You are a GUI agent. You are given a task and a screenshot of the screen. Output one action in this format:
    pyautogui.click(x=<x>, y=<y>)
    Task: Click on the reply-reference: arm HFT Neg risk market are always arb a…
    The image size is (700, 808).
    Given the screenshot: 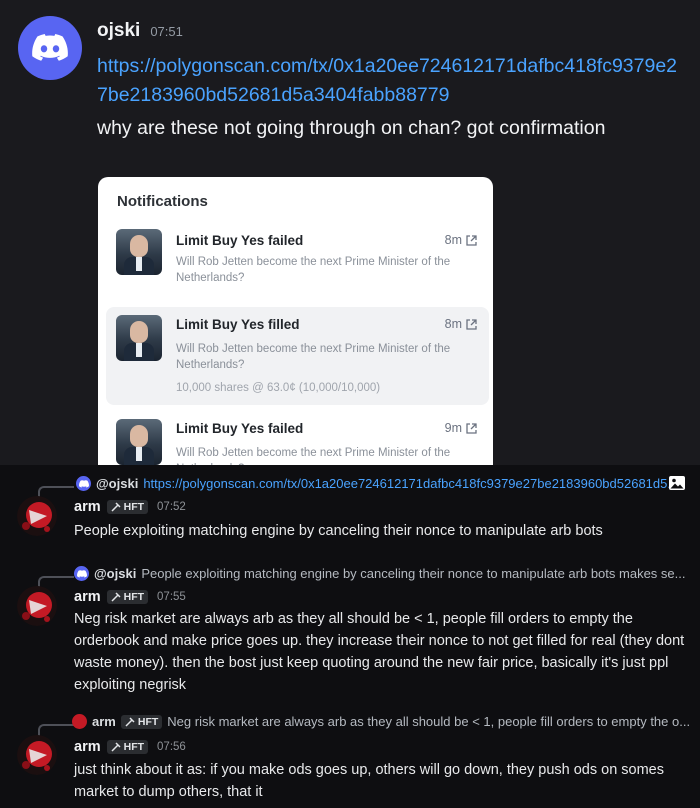 What is the action you would take?
    pyautogui.click(x=381, y=721)
    